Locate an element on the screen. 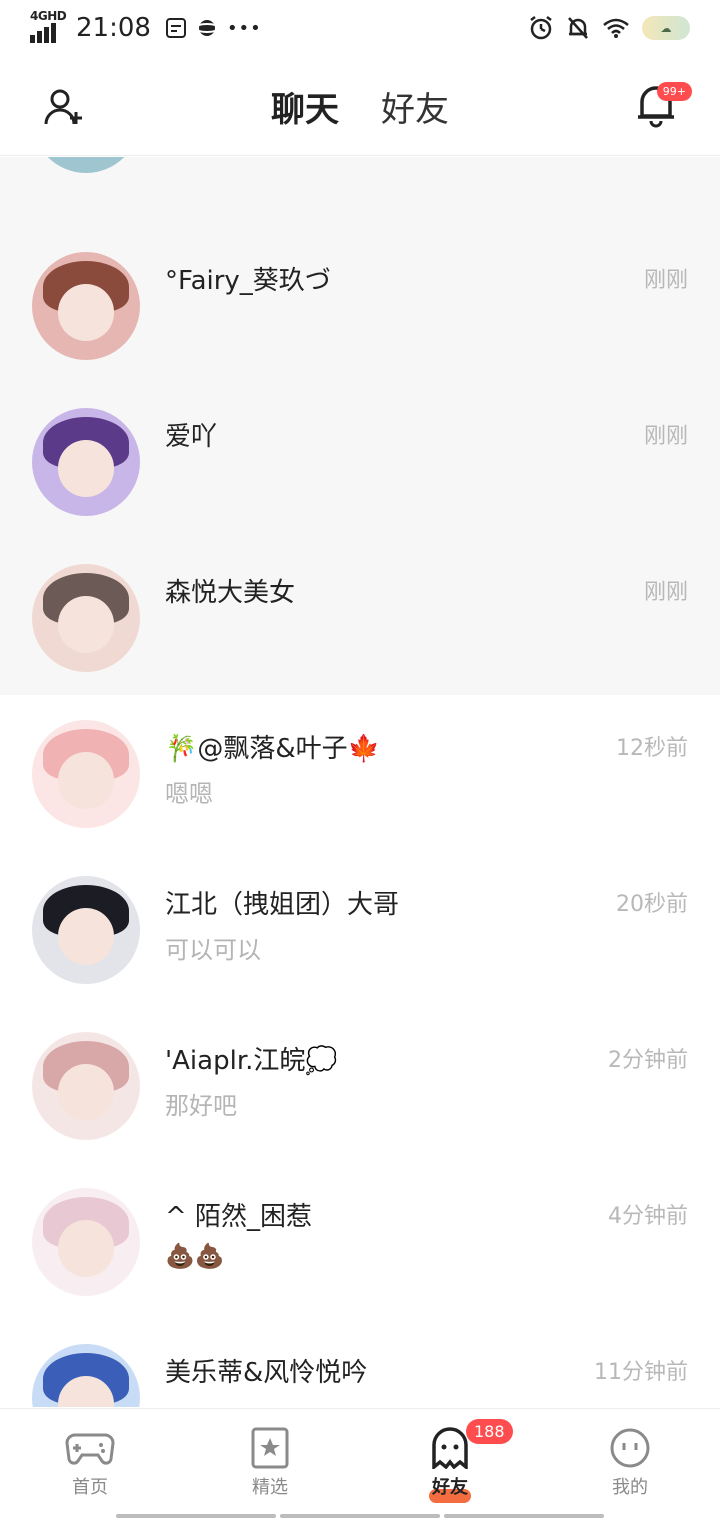 This screenshot has height=1520, width=720. wifi-icon is located at coordinates (616, 28).